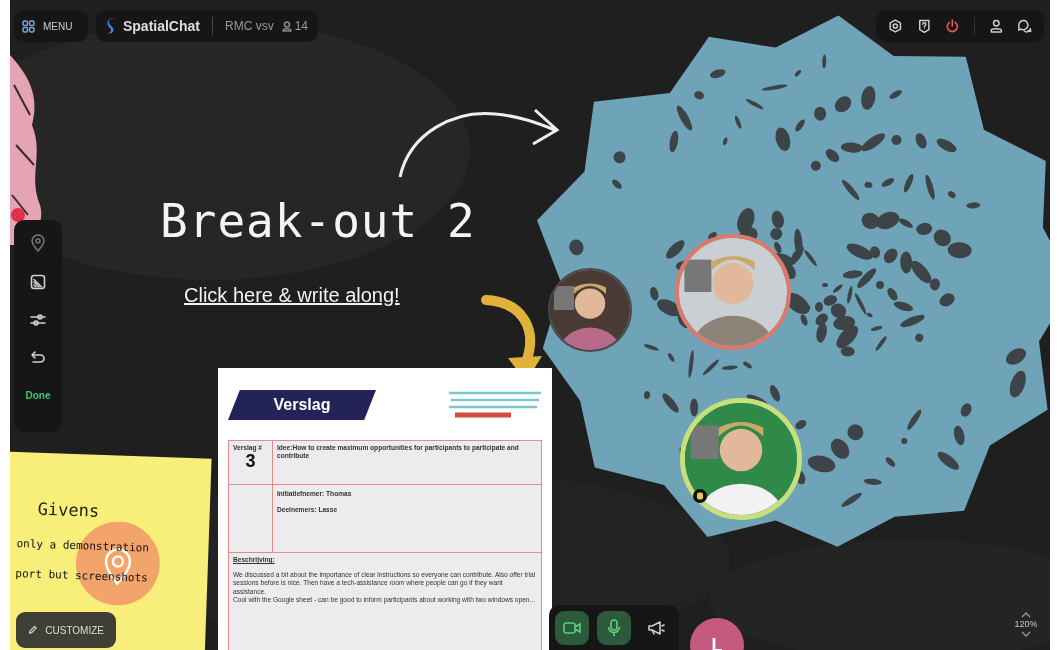 The image size is (1064, 650). I want to click on participant-count: 14, so click(301, 26).